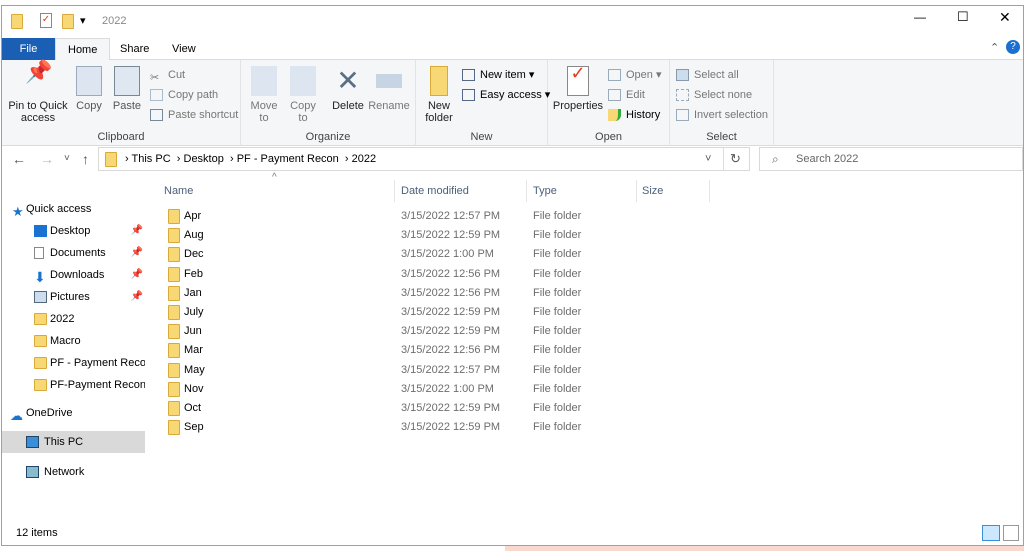  What do you see at coordinates (40, 231) in the screenshot?
I see `desktop-icon` at bounding box center [40, 231].